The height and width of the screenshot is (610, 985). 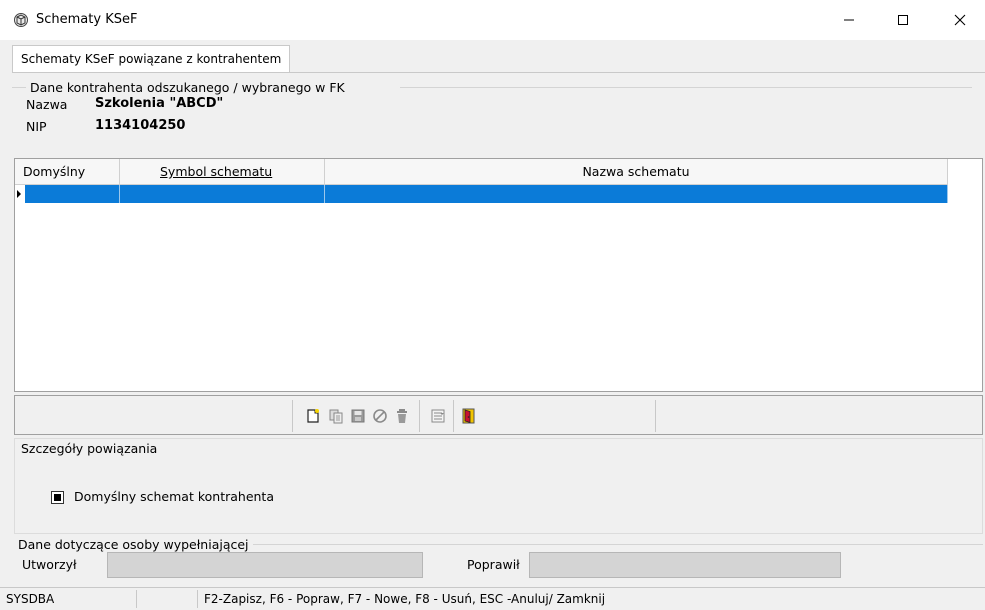 I want to click on maximize-icon, so click(x=903, y=20).